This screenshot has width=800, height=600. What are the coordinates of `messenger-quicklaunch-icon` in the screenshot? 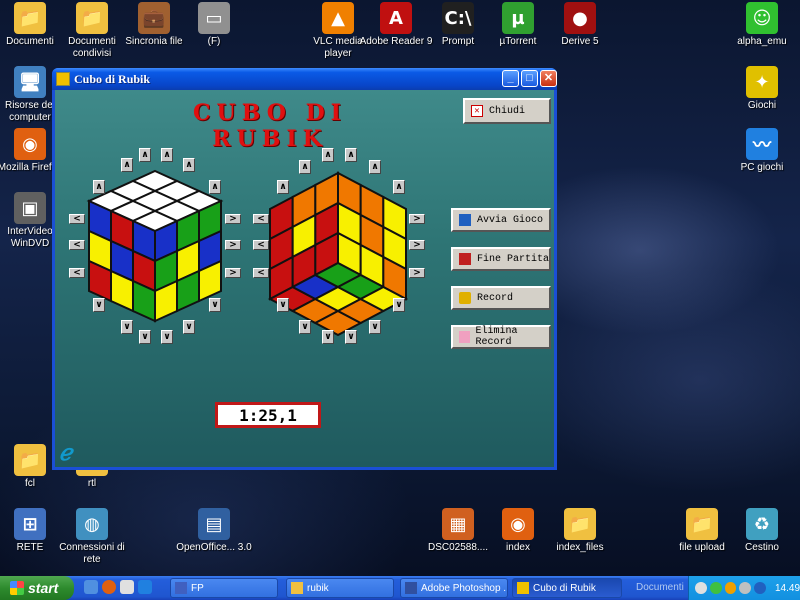 It's located at (145, 587).